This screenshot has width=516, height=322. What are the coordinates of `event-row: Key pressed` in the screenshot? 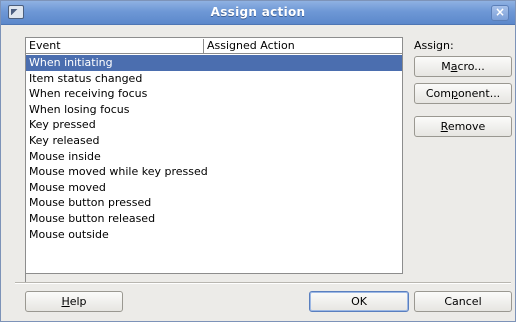 It's located at (214, 125).